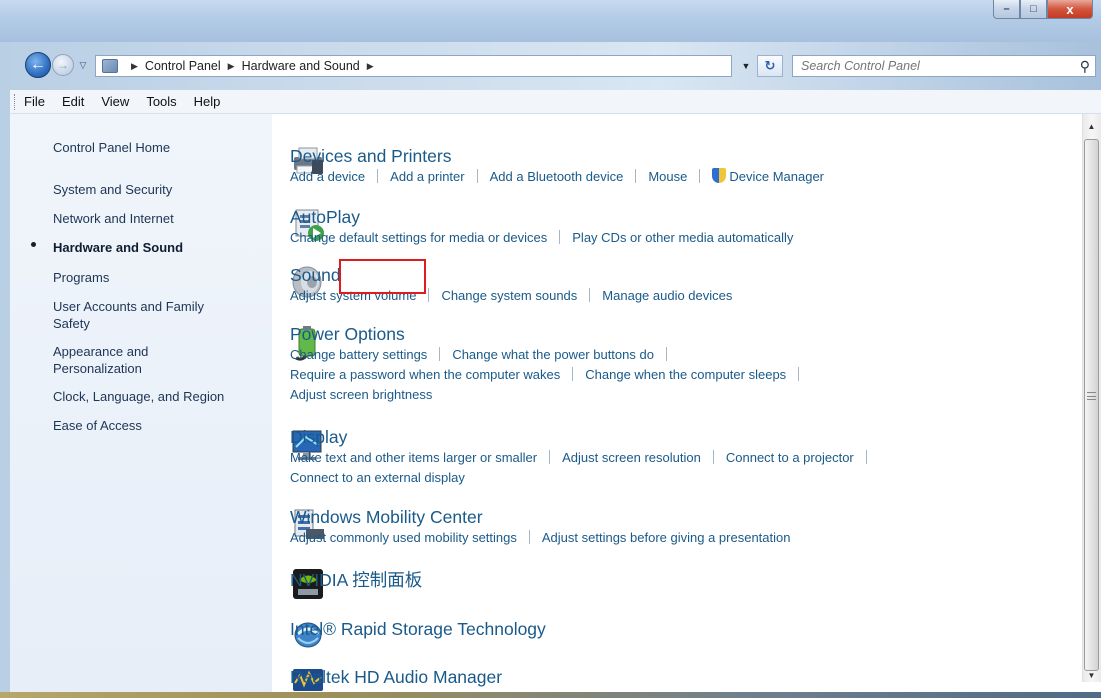  I want to click on link-adjust-mobility-settings: Adjust commonly used mobility settings, so click(403, 537).